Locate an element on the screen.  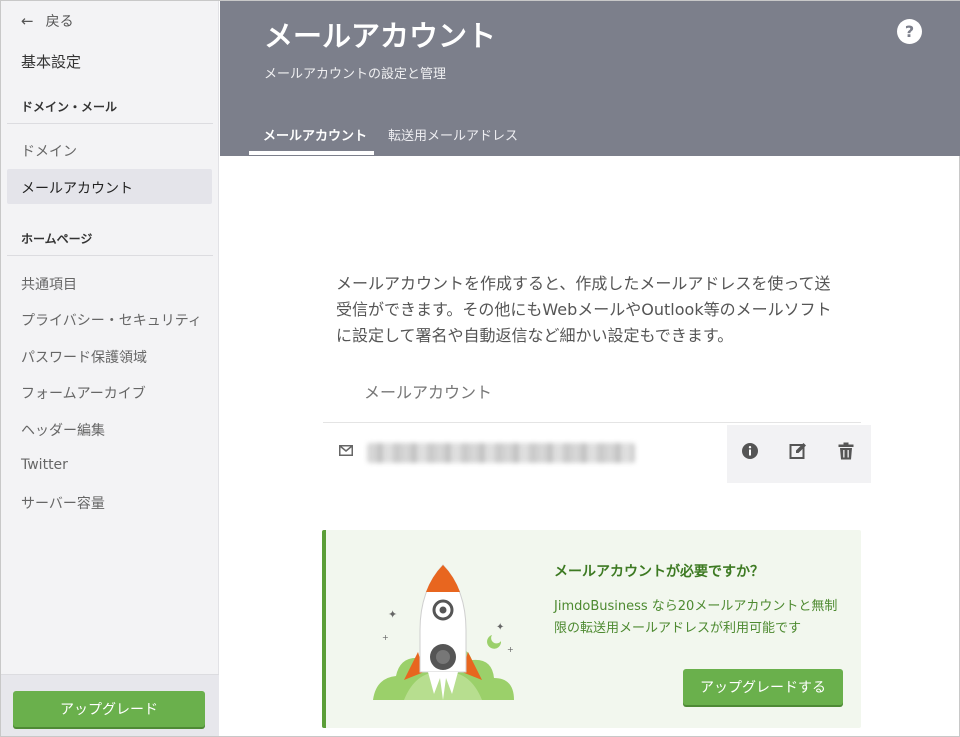
tab-mail-account: メールアカウント is located at coordinates (315, 134).